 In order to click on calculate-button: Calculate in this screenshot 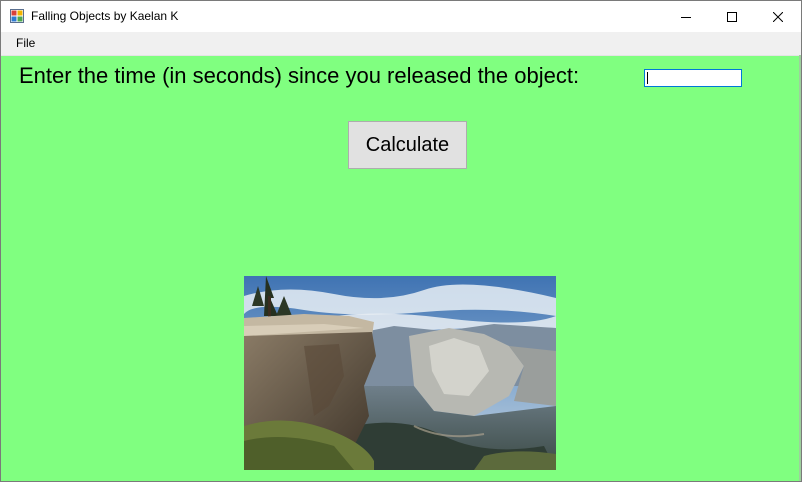, I will do `click(407, 145)`.